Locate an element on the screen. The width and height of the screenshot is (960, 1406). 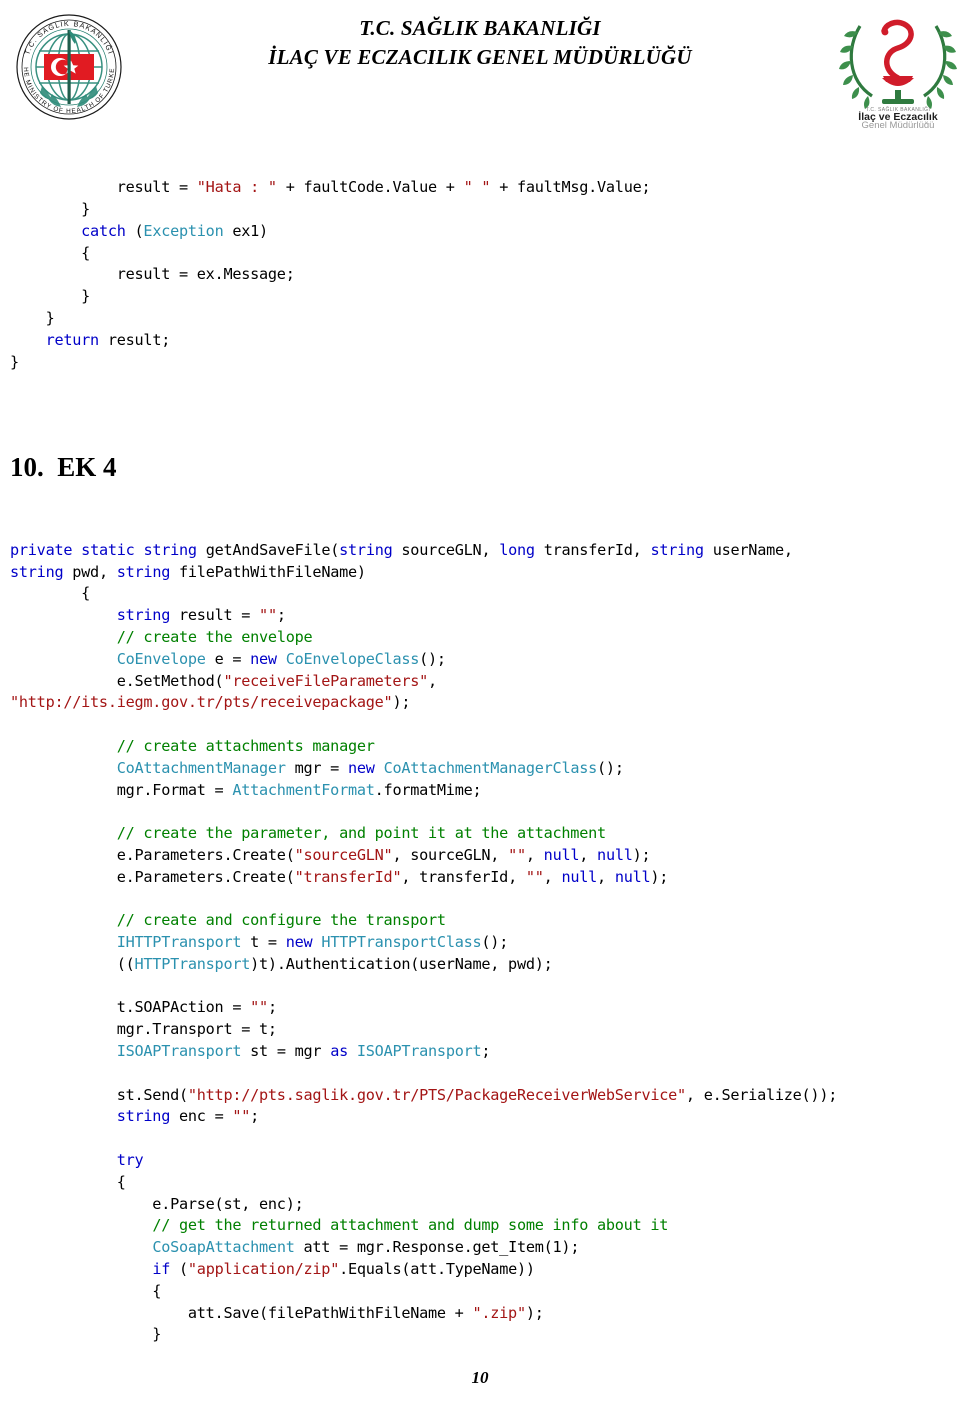
code-token: (); is located at coordinates (495, 942).